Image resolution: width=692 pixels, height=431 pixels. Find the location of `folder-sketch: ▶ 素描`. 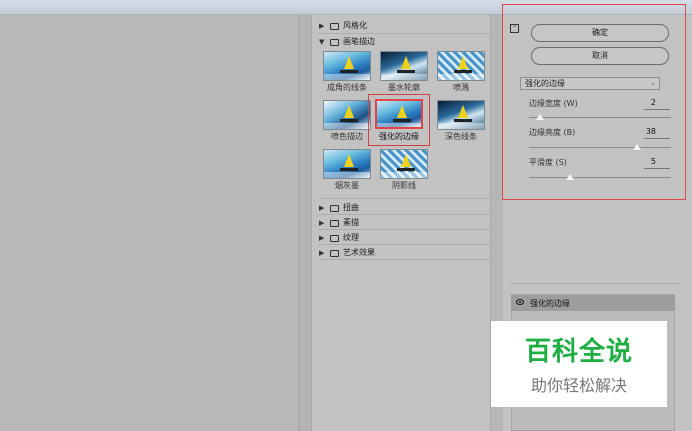

folder-sketch: ▶ 素描 is located at coordinates (404, 223).